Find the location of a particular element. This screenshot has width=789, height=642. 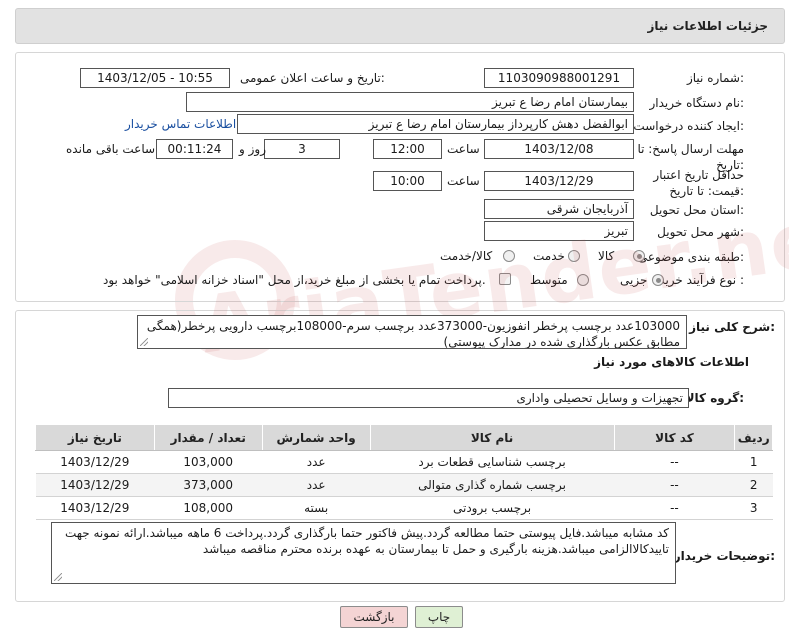

goods-group-field: تجهیزات و وسایل تحصیلی واداری is located at coordinates (428, 398).